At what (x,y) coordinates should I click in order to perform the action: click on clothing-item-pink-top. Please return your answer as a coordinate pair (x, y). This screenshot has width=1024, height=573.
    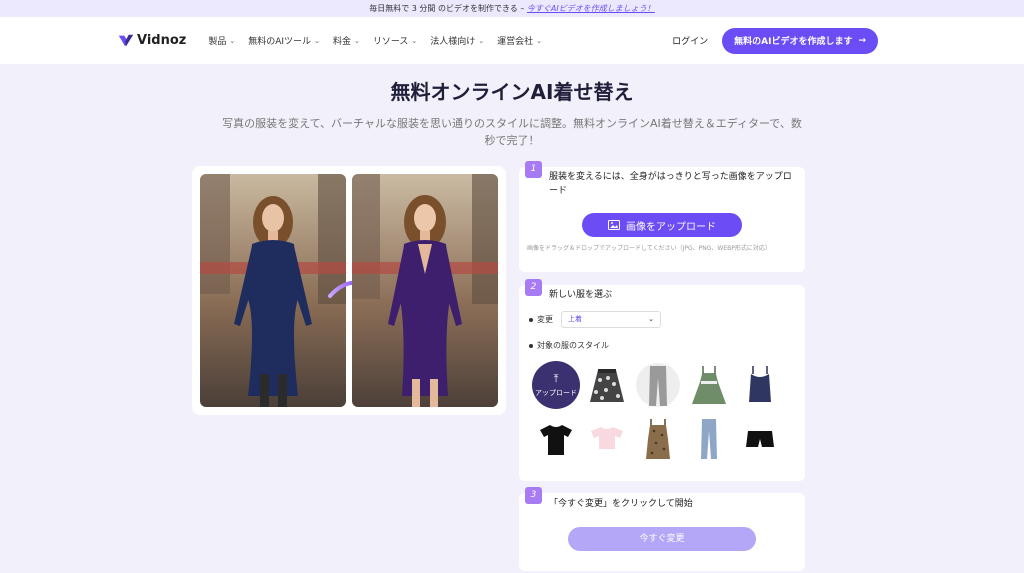
    Looking at the image, I should click on (607, 439).